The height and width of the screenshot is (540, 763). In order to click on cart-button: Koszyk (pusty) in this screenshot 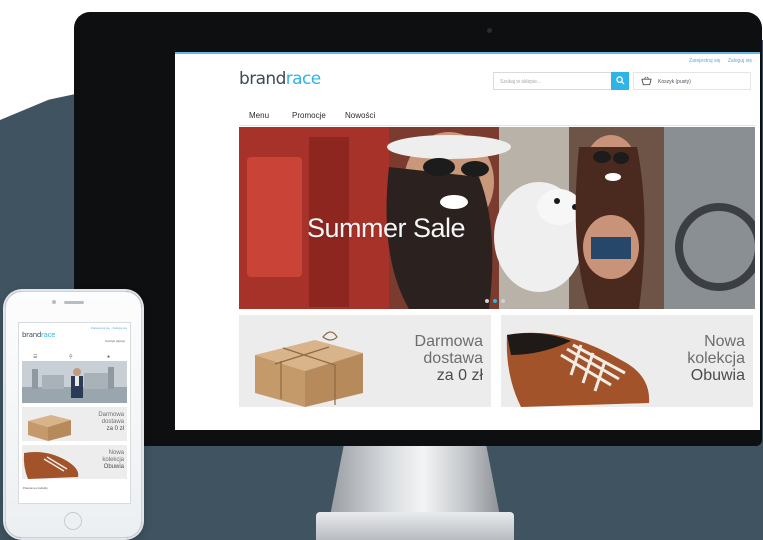, I will do `click(692, 81)`.